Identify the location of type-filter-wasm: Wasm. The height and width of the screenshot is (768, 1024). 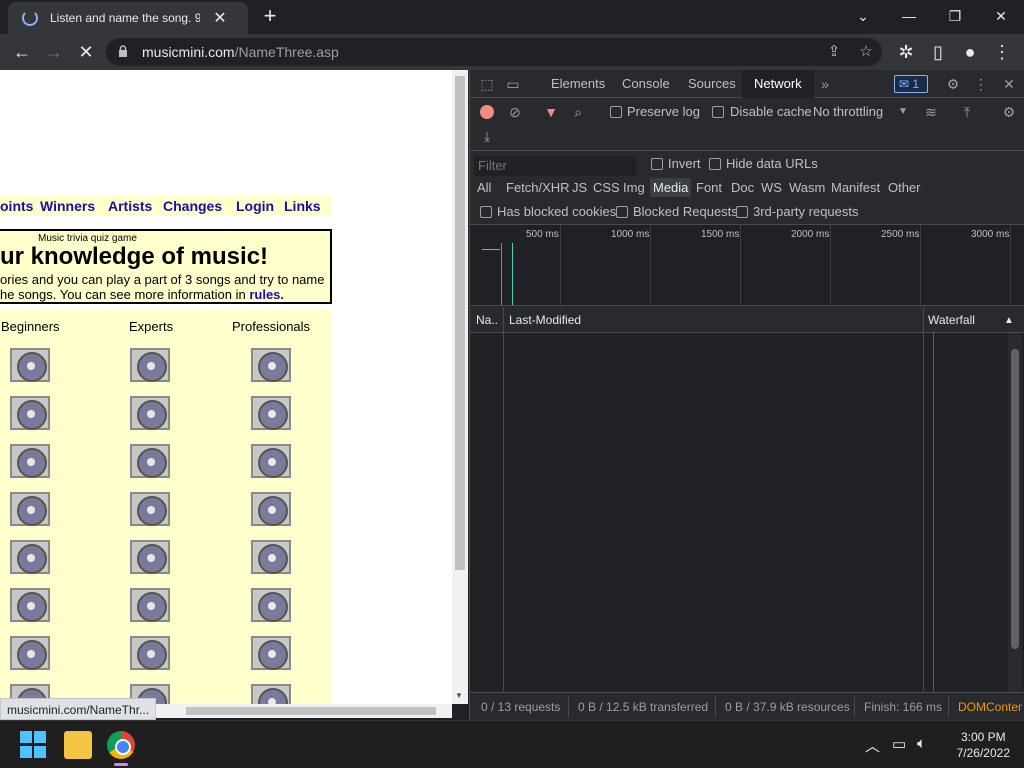
(807, 187).